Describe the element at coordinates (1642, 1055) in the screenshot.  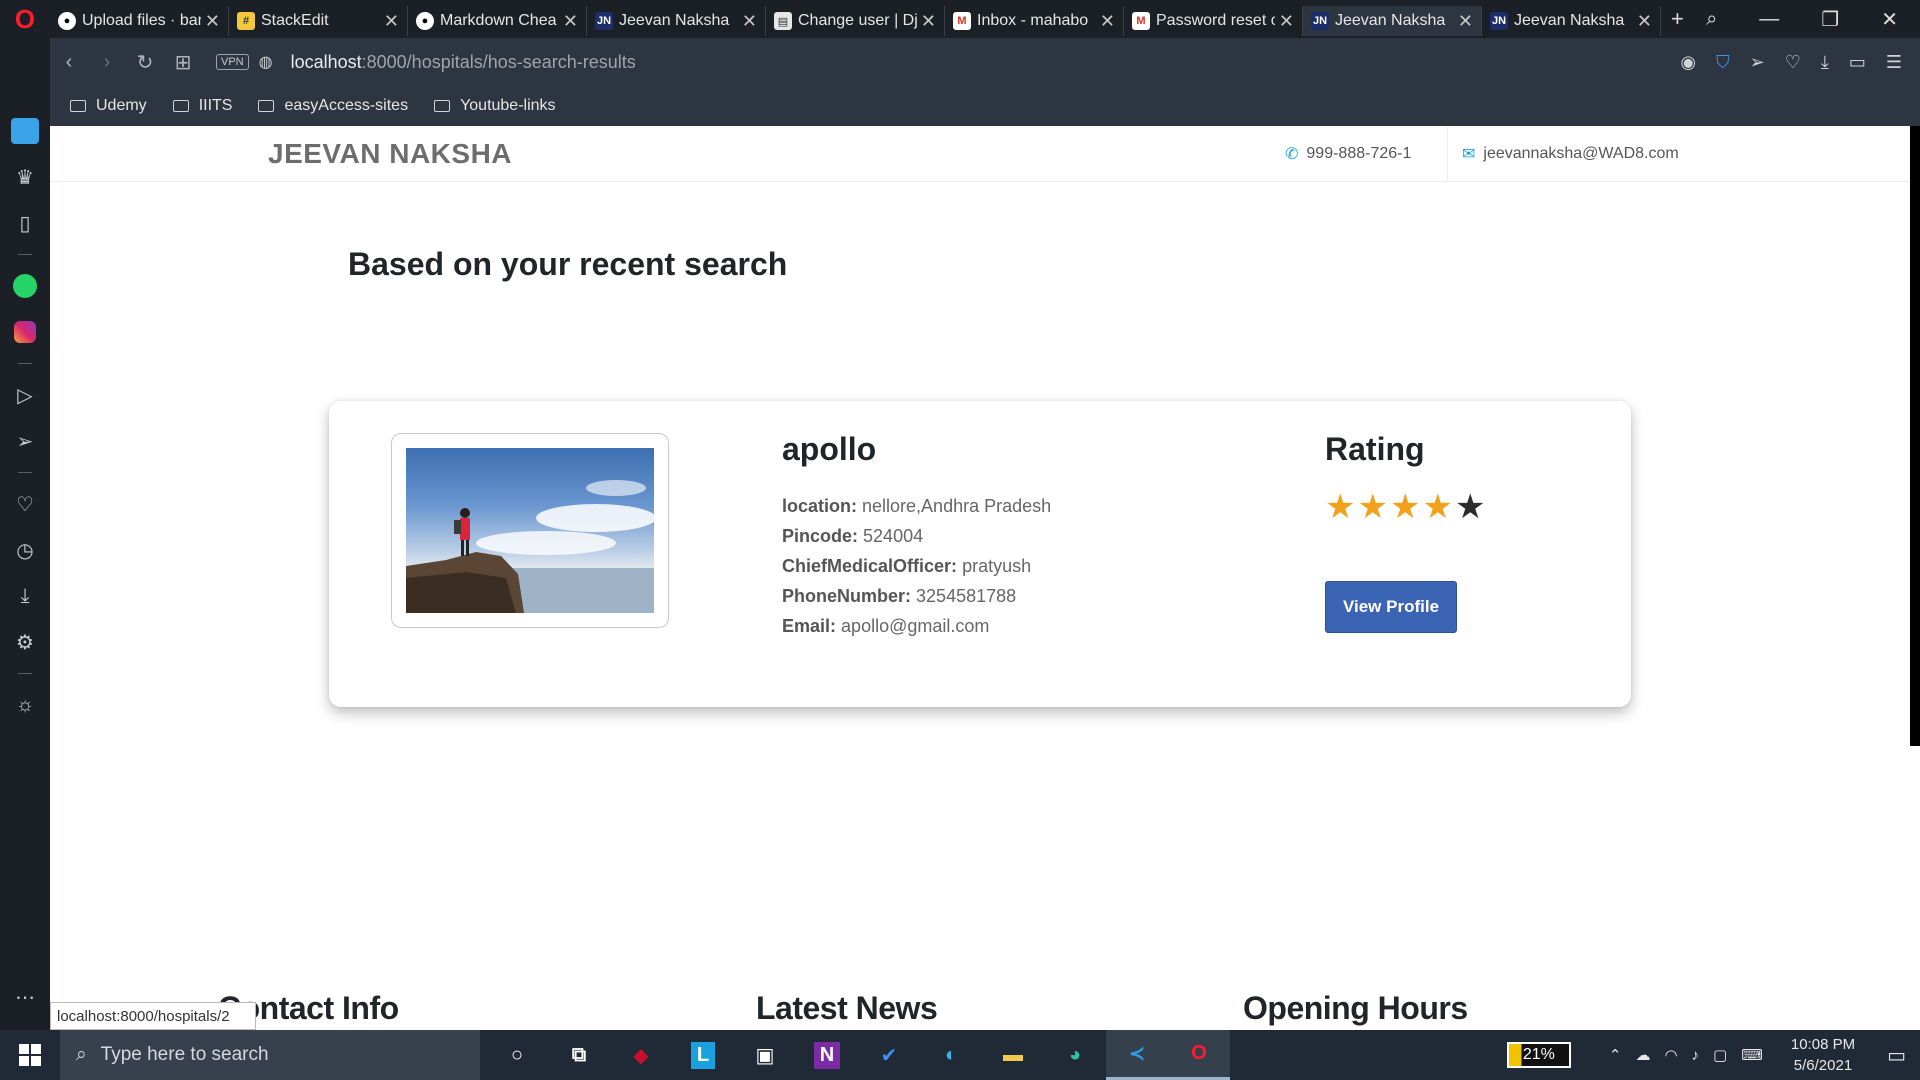
I see `onedrive-icon: ☁` at that location.